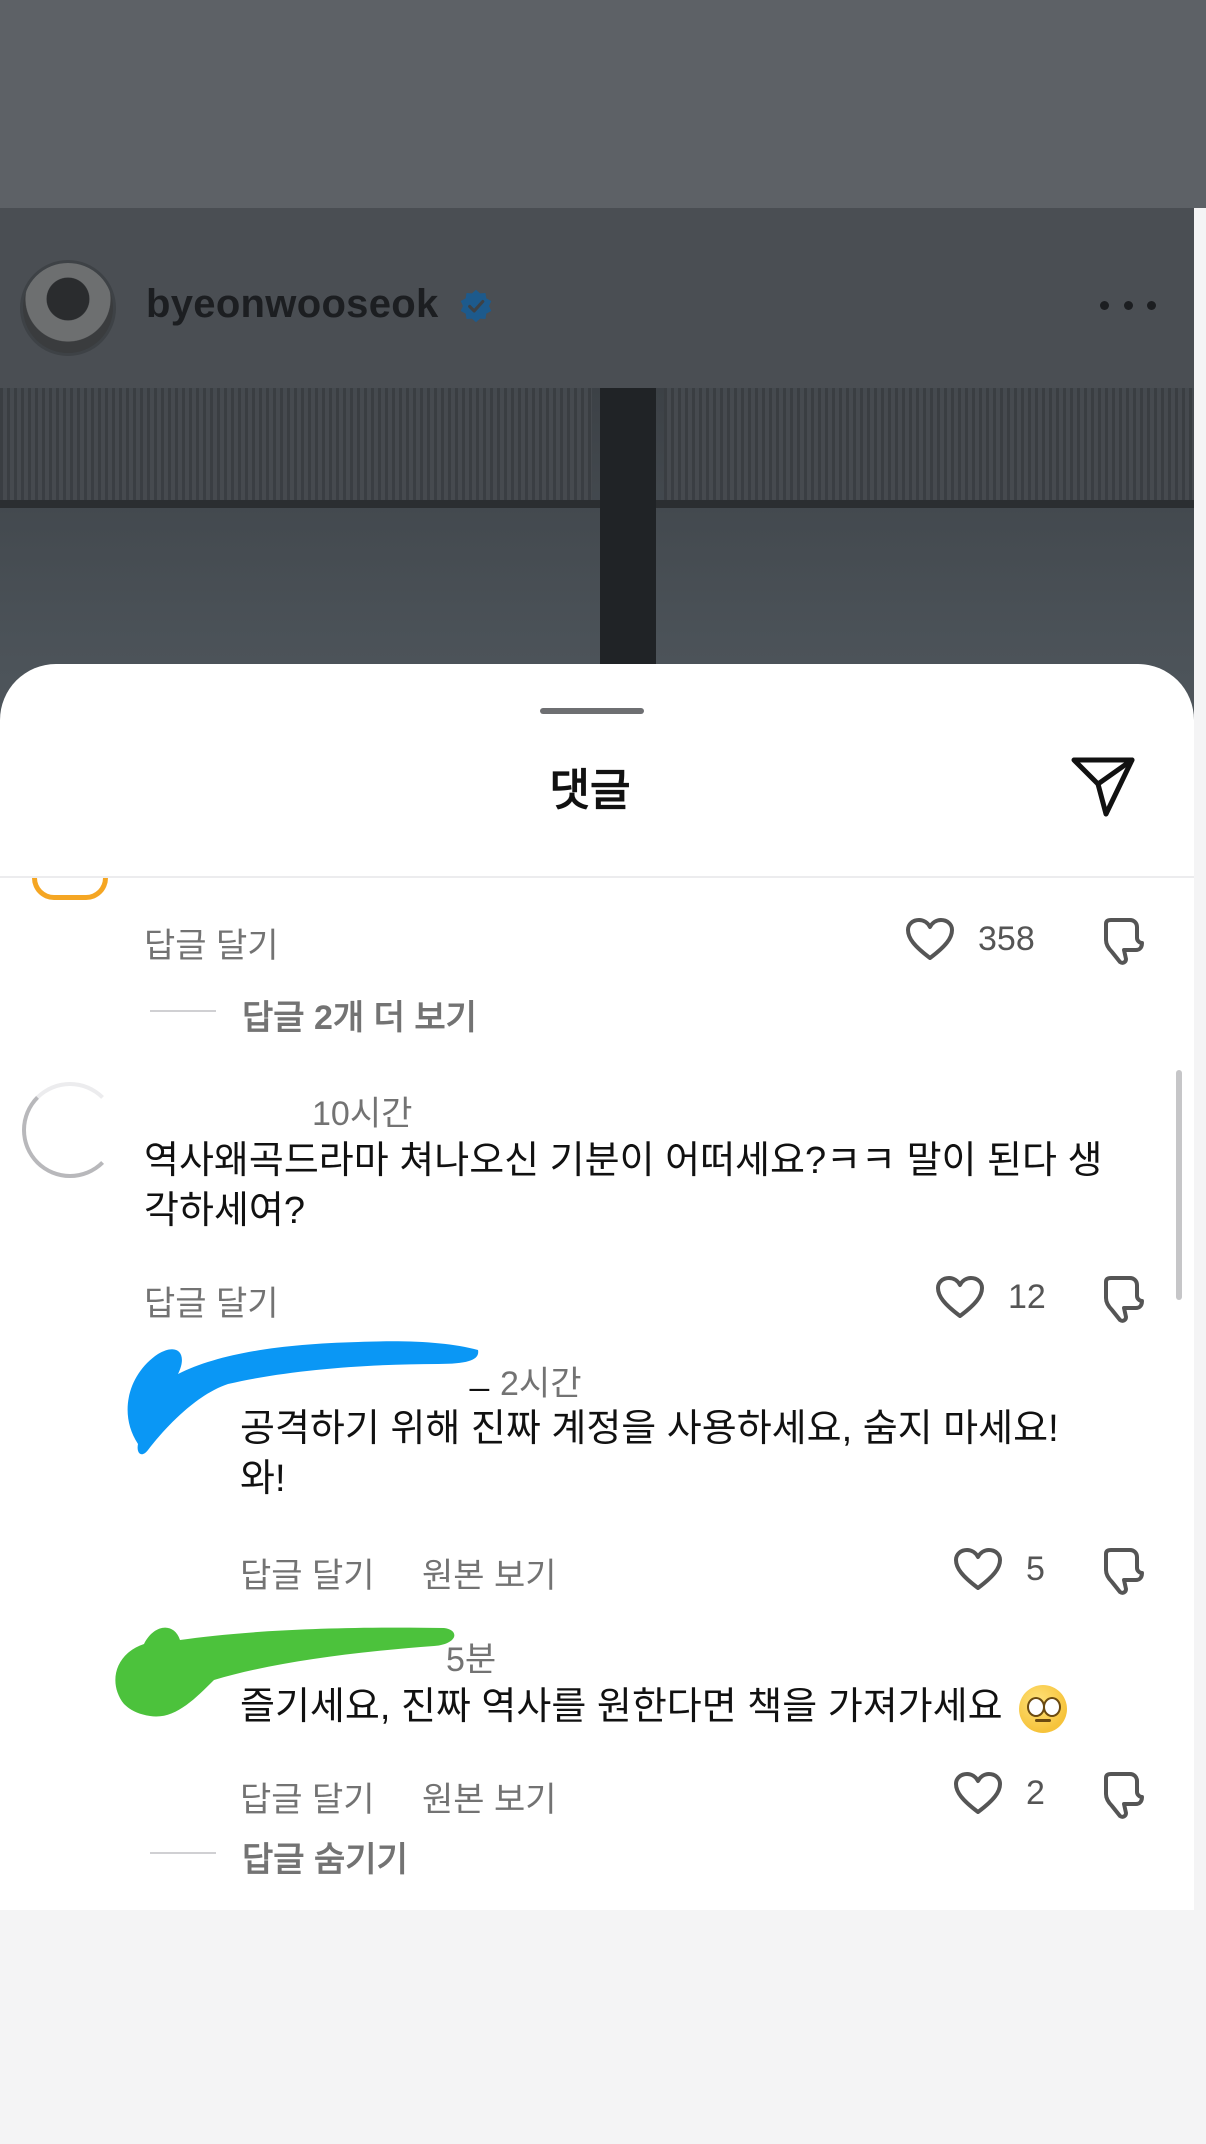  I want to click on send-icon, so click(1103, 785).